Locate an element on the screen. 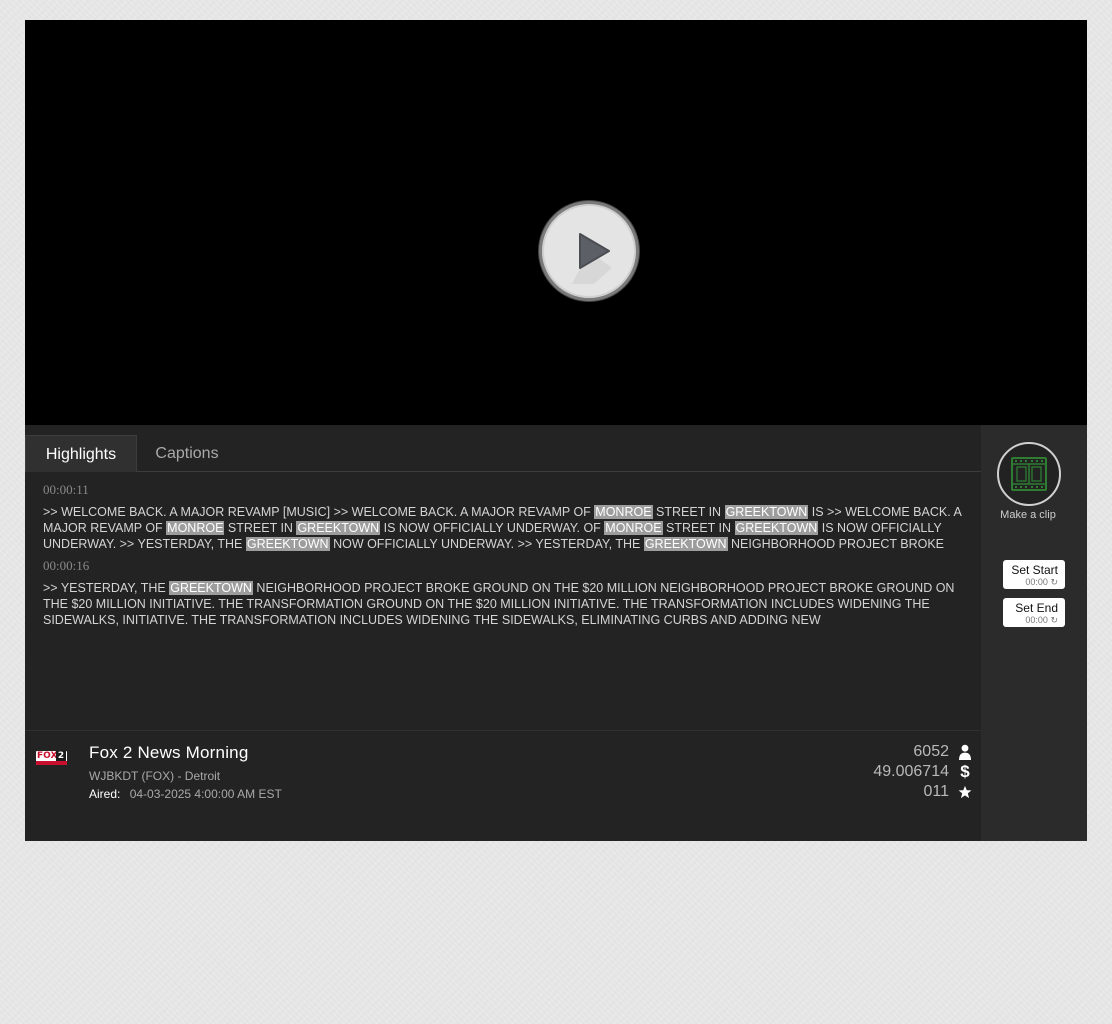 This screenshot has height=1024, width=1112. logo-text: FOX is located at coordinates (47, 756).